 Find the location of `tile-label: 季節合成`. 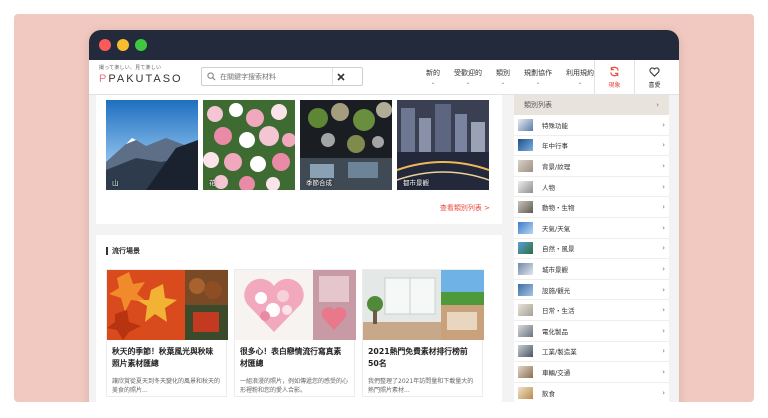

tile-label: 季節合成 is located at coordinates (319, 183).